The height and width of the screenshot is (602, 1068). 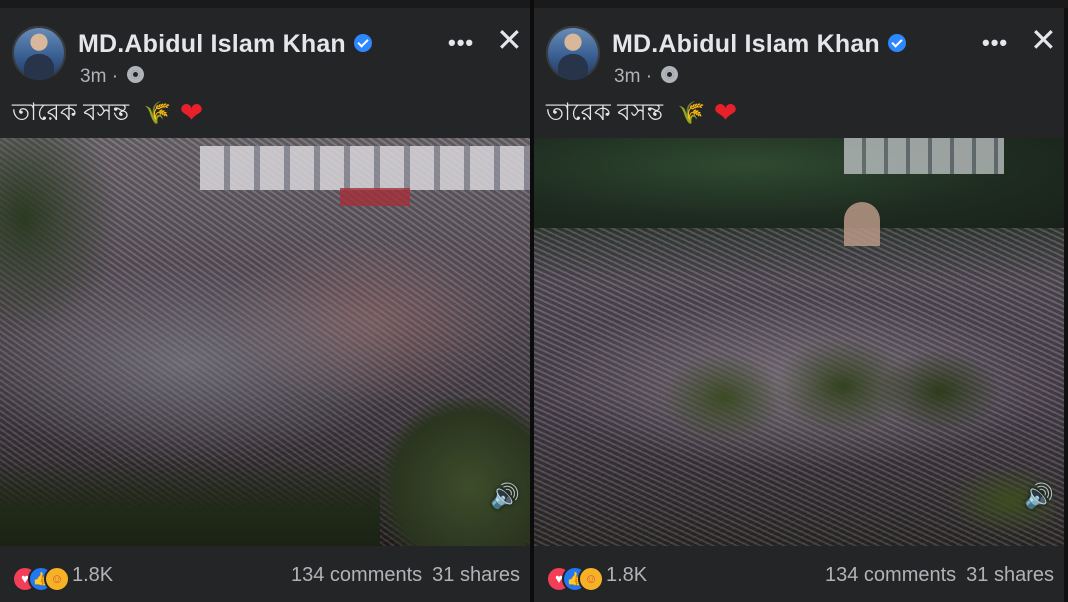 I want to click on video-scene-trees-right, so click(x=455, y=472).